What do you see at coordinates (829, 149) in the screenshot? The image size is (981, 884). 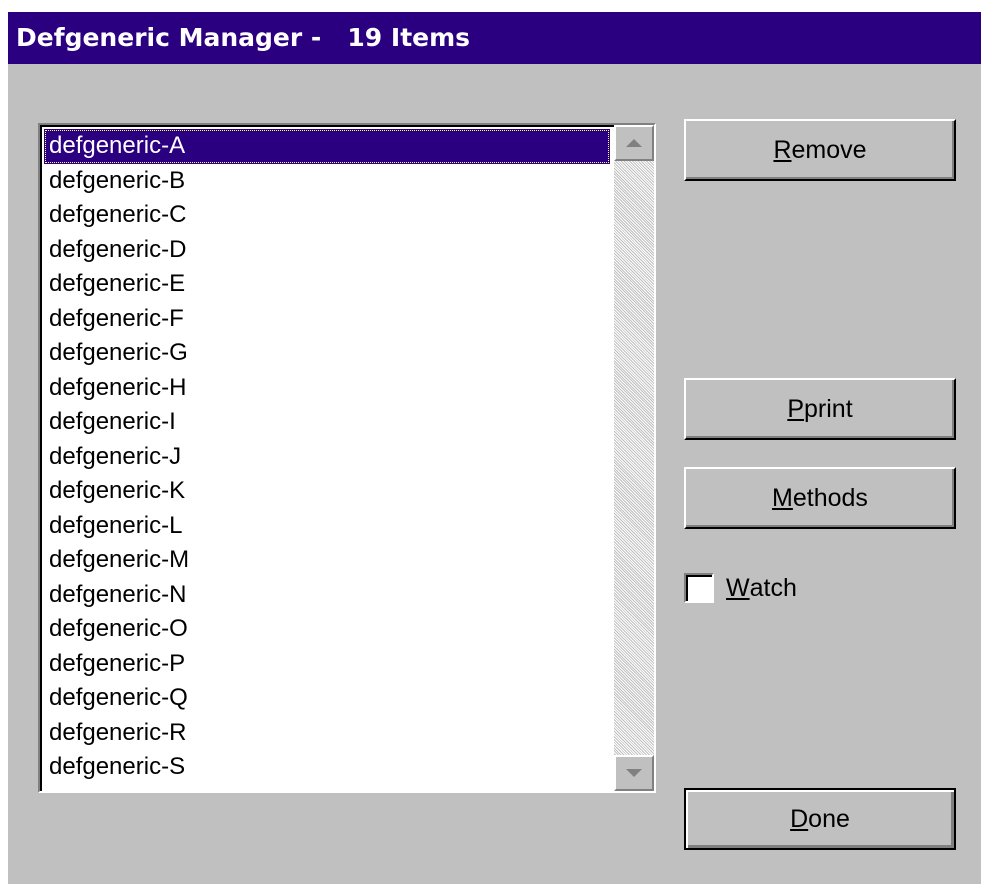 I see `remove-button-label: emove` at bounding box center [829, 149].